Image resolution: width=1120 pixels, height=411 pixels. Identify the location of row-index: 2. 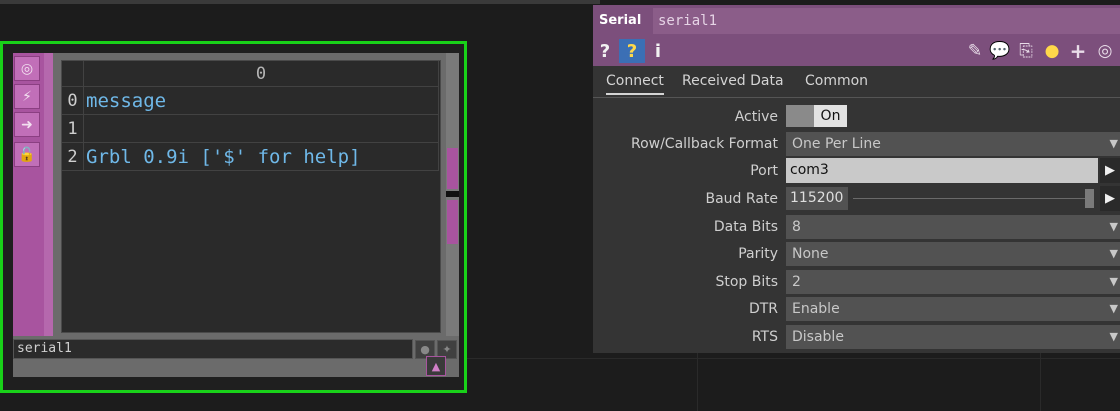
(73, 157).